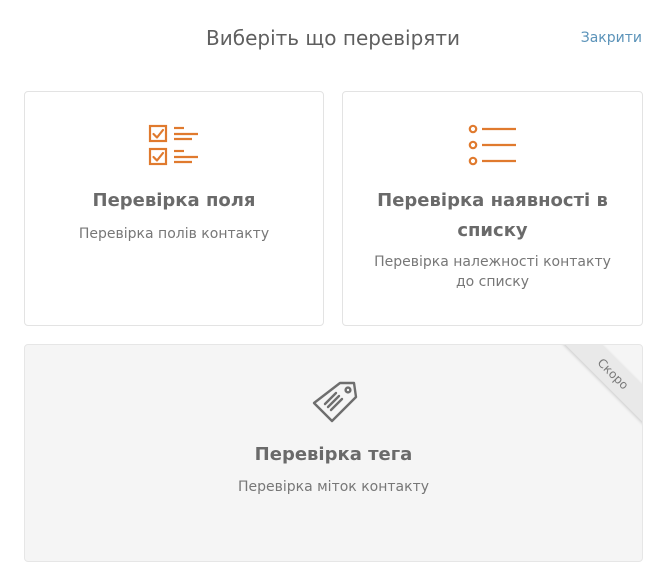 The width and height of the screenshot is (666, 583). I want to click on tag-check-description: Перевірка міток контакту, so click(333, 487).